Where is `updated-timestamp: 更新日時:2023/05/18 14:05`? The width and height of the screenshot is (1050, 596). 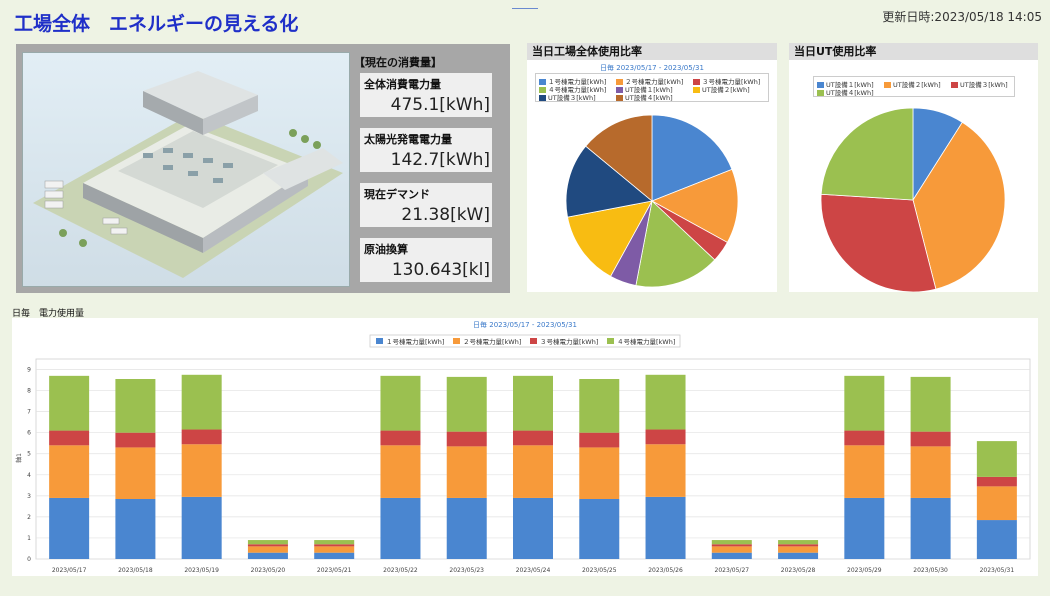 updated-timestamp: 更新日時:2023/05/18 14:05 is located at coordinates (962, 17).